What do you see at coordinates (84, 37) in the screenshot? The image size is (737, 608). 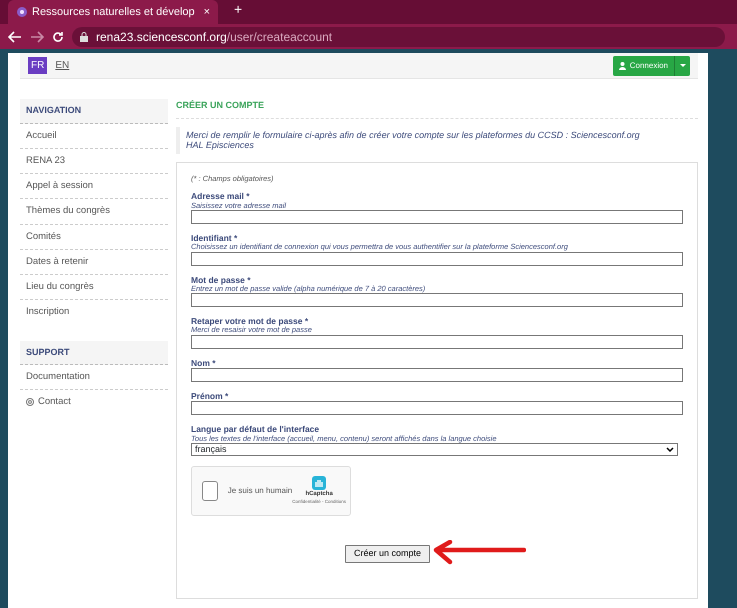 I see `lock-icon` at bounding box center [84, 37].